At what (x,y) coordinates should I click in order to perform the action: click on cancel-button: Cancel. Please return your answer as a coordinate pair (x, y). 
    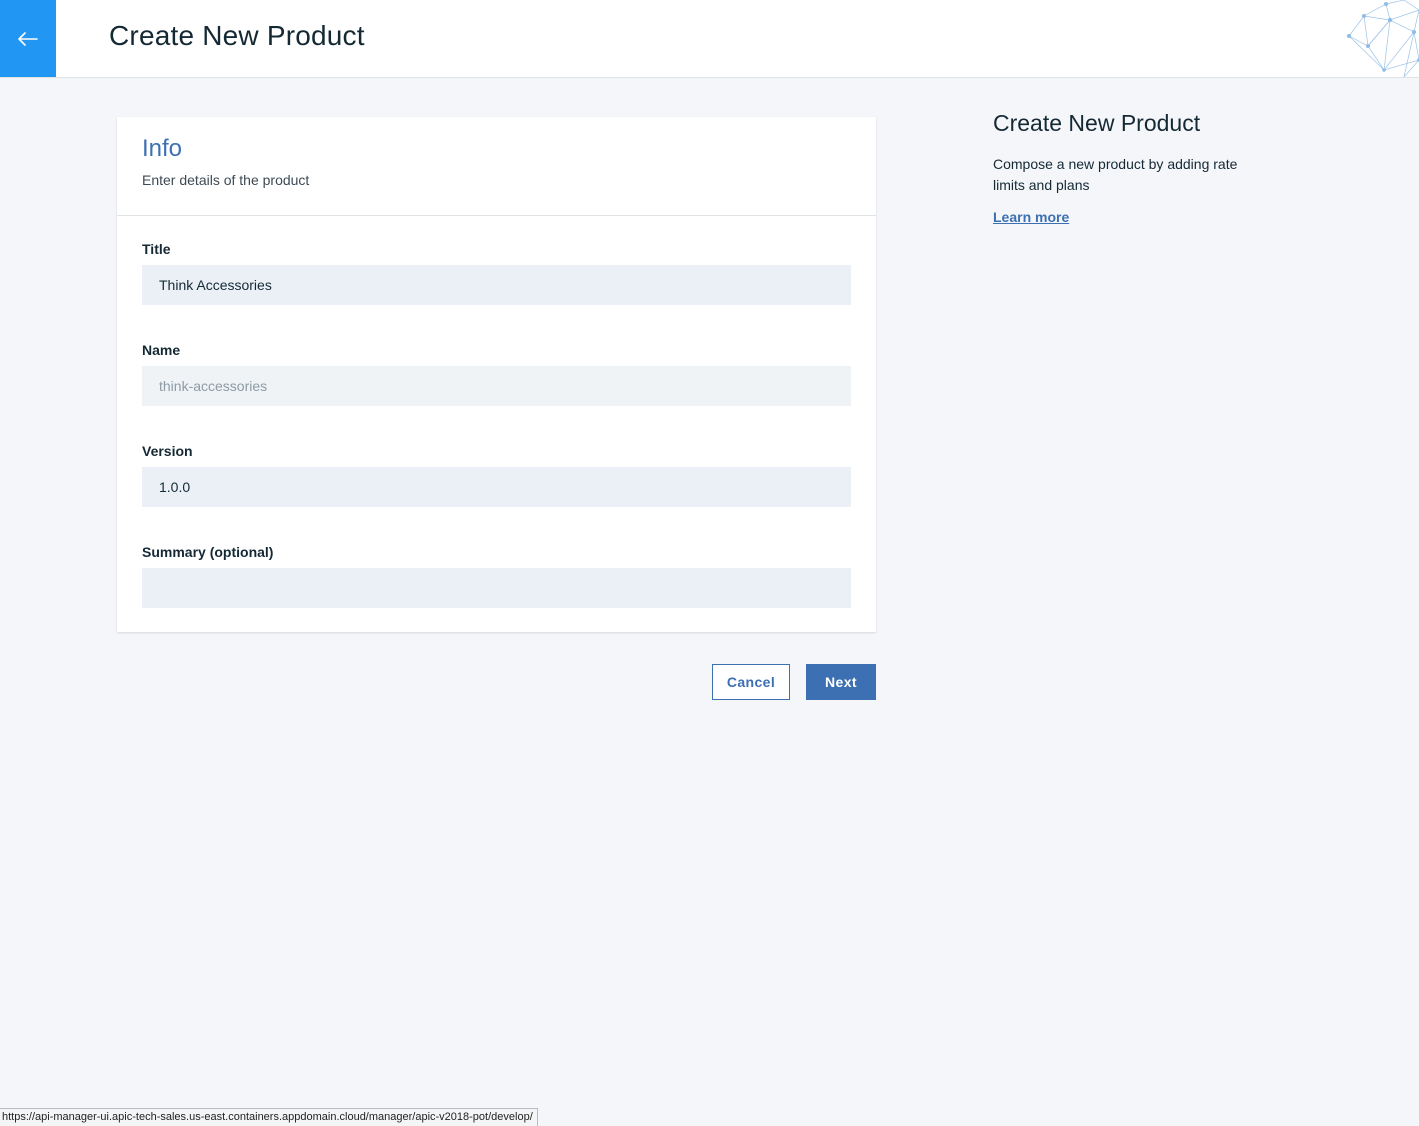
    Looking at the image, I should click on (751, 682).